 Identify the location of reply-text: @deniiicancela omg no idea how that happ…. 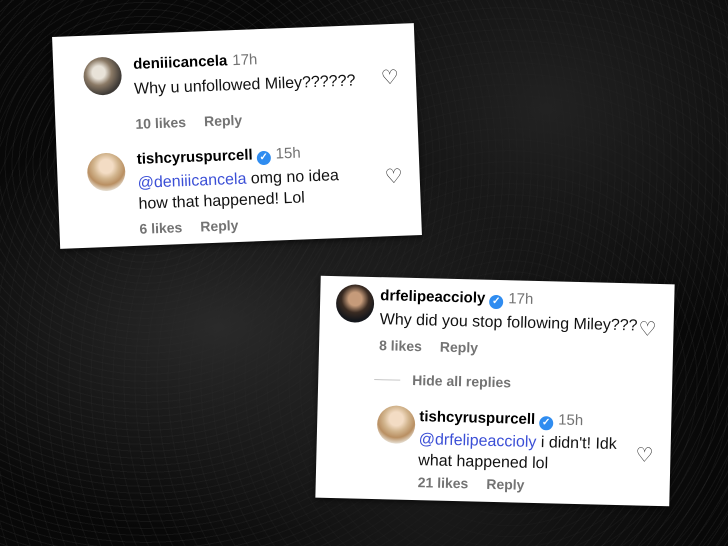
(238, 190).